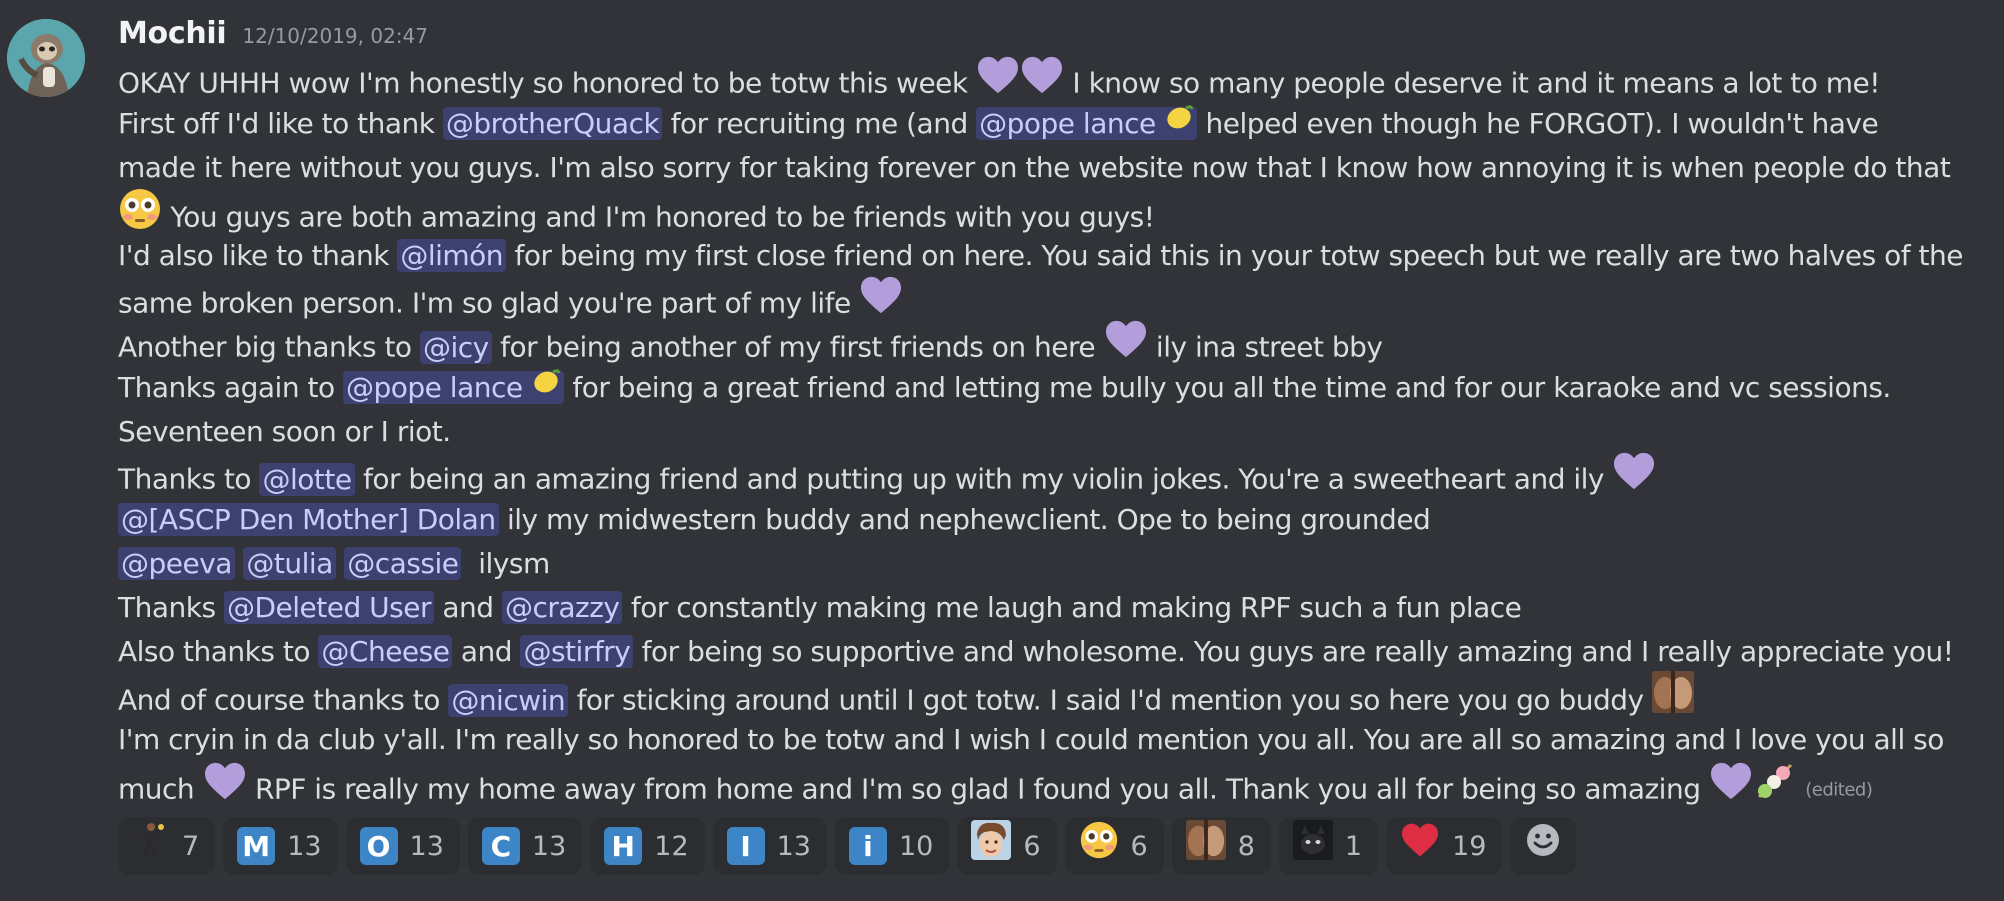 This screenshot has height=901, width=2004. I want to click on reaction-face-photo: 6, so click(1007, 846).